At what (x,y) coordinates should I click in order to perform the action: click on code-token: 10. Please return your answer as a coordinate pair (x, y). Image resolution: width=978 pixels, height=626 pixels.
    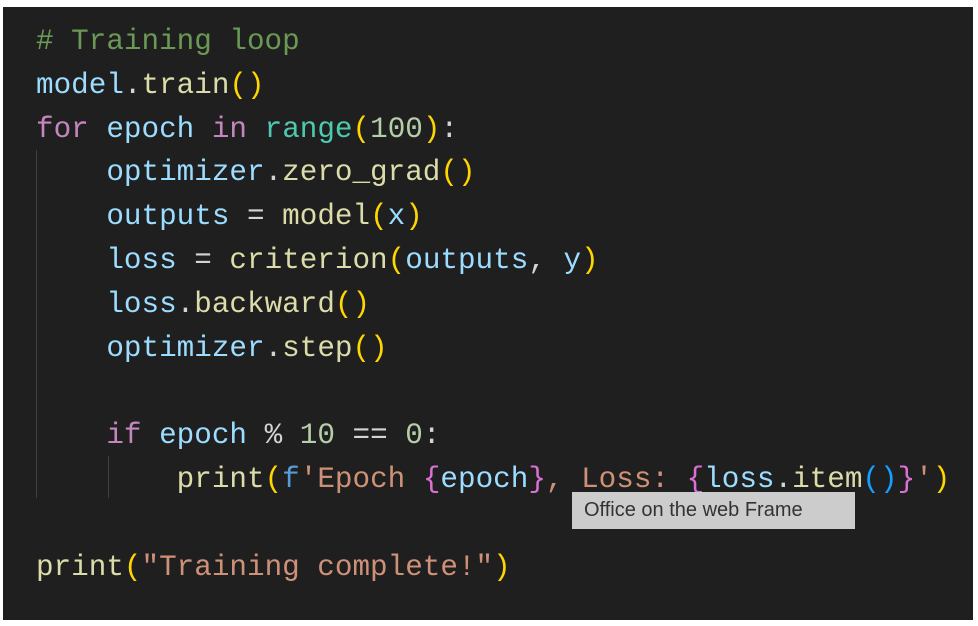
    Looking at the image, I should click on (317, 436).